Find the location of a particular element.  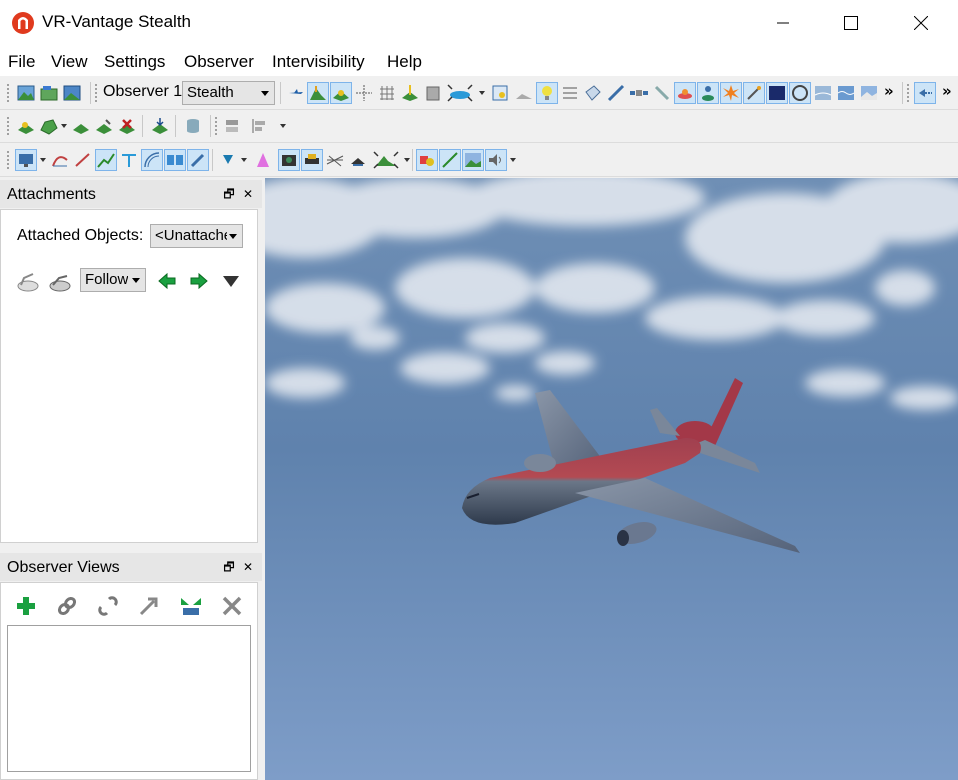

close-button is located at coordinates (921, 23).